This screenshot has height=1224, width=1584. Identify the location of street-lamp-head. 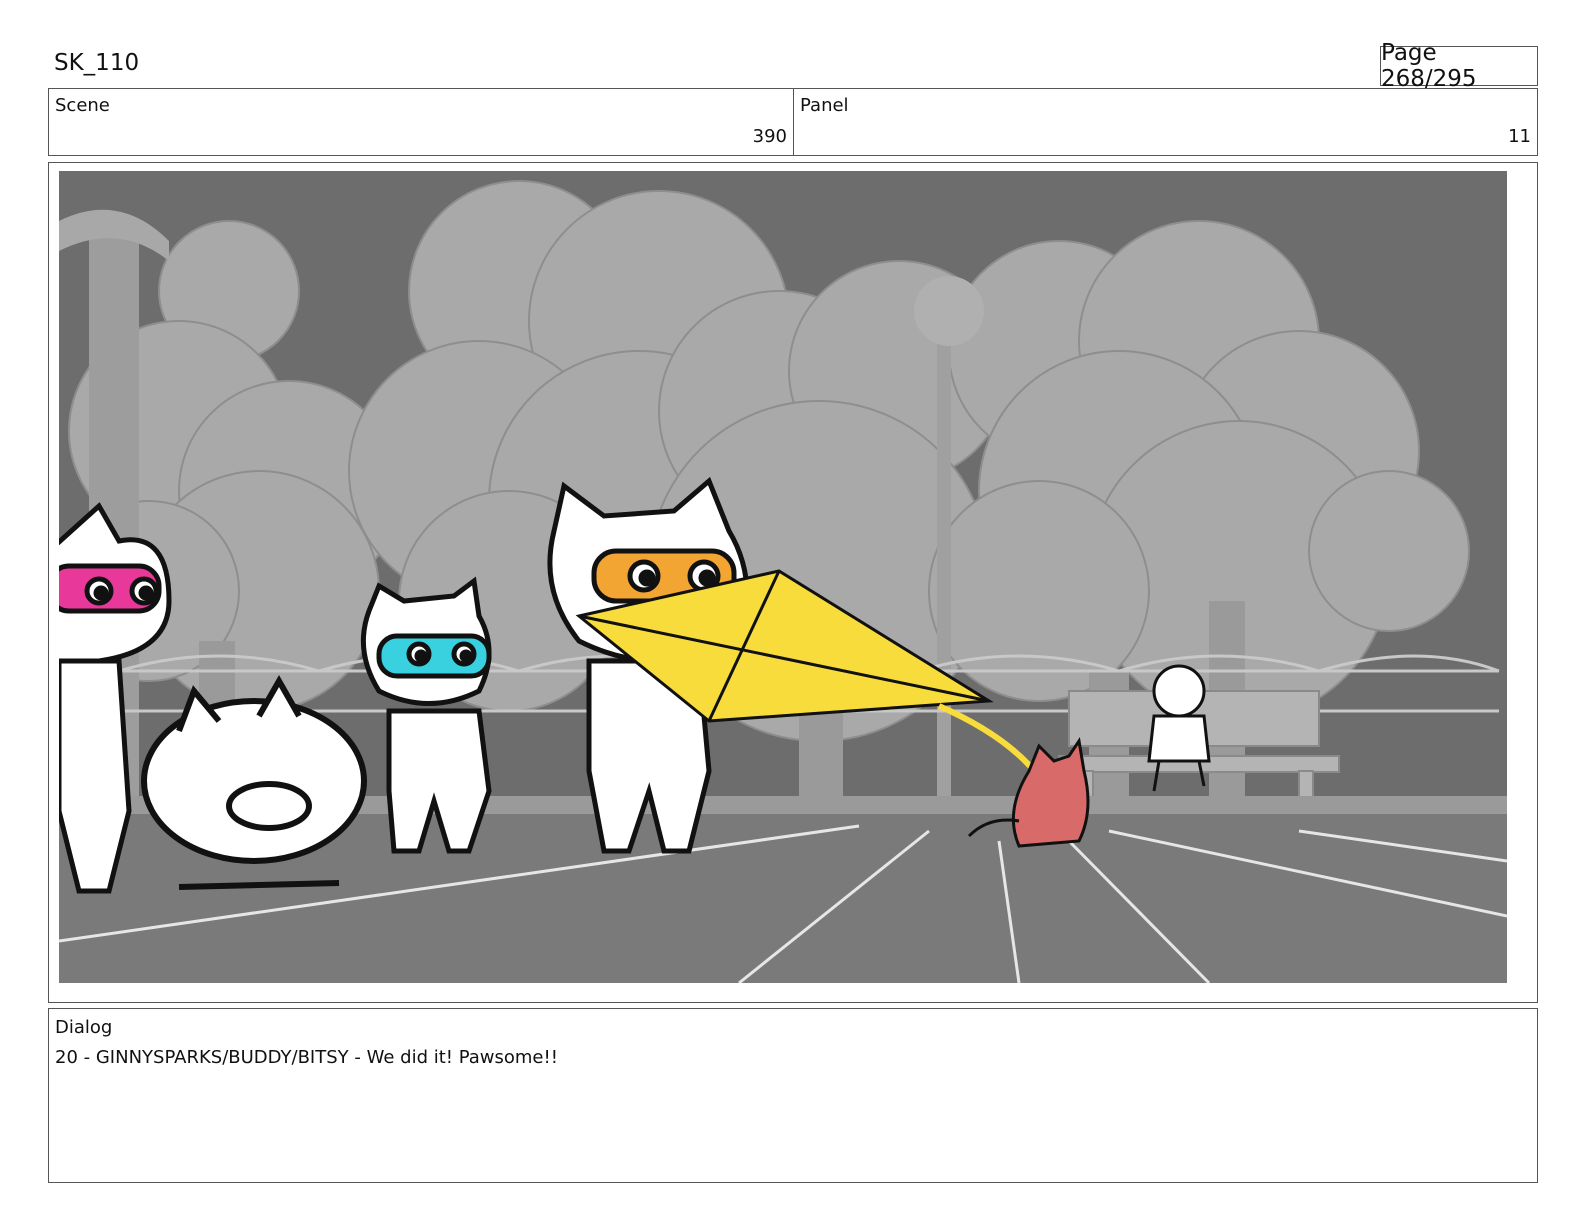
(949, 311).